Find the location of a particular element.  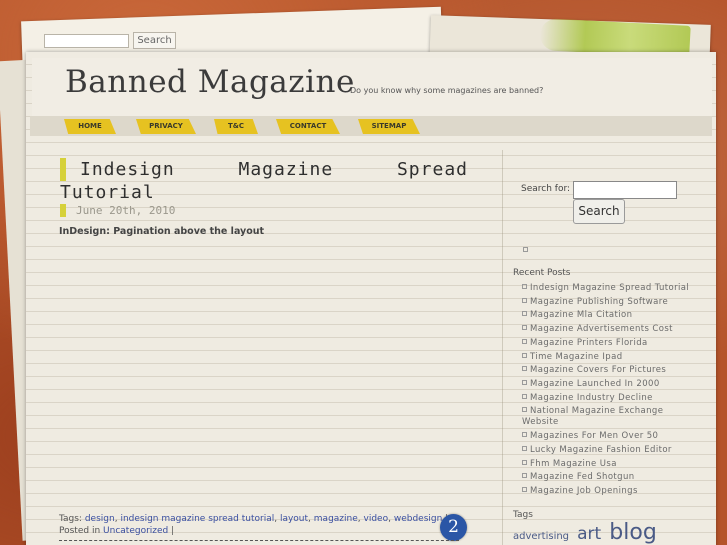

sidebar-search-label: Search for: is located at coordinates (546, 189).